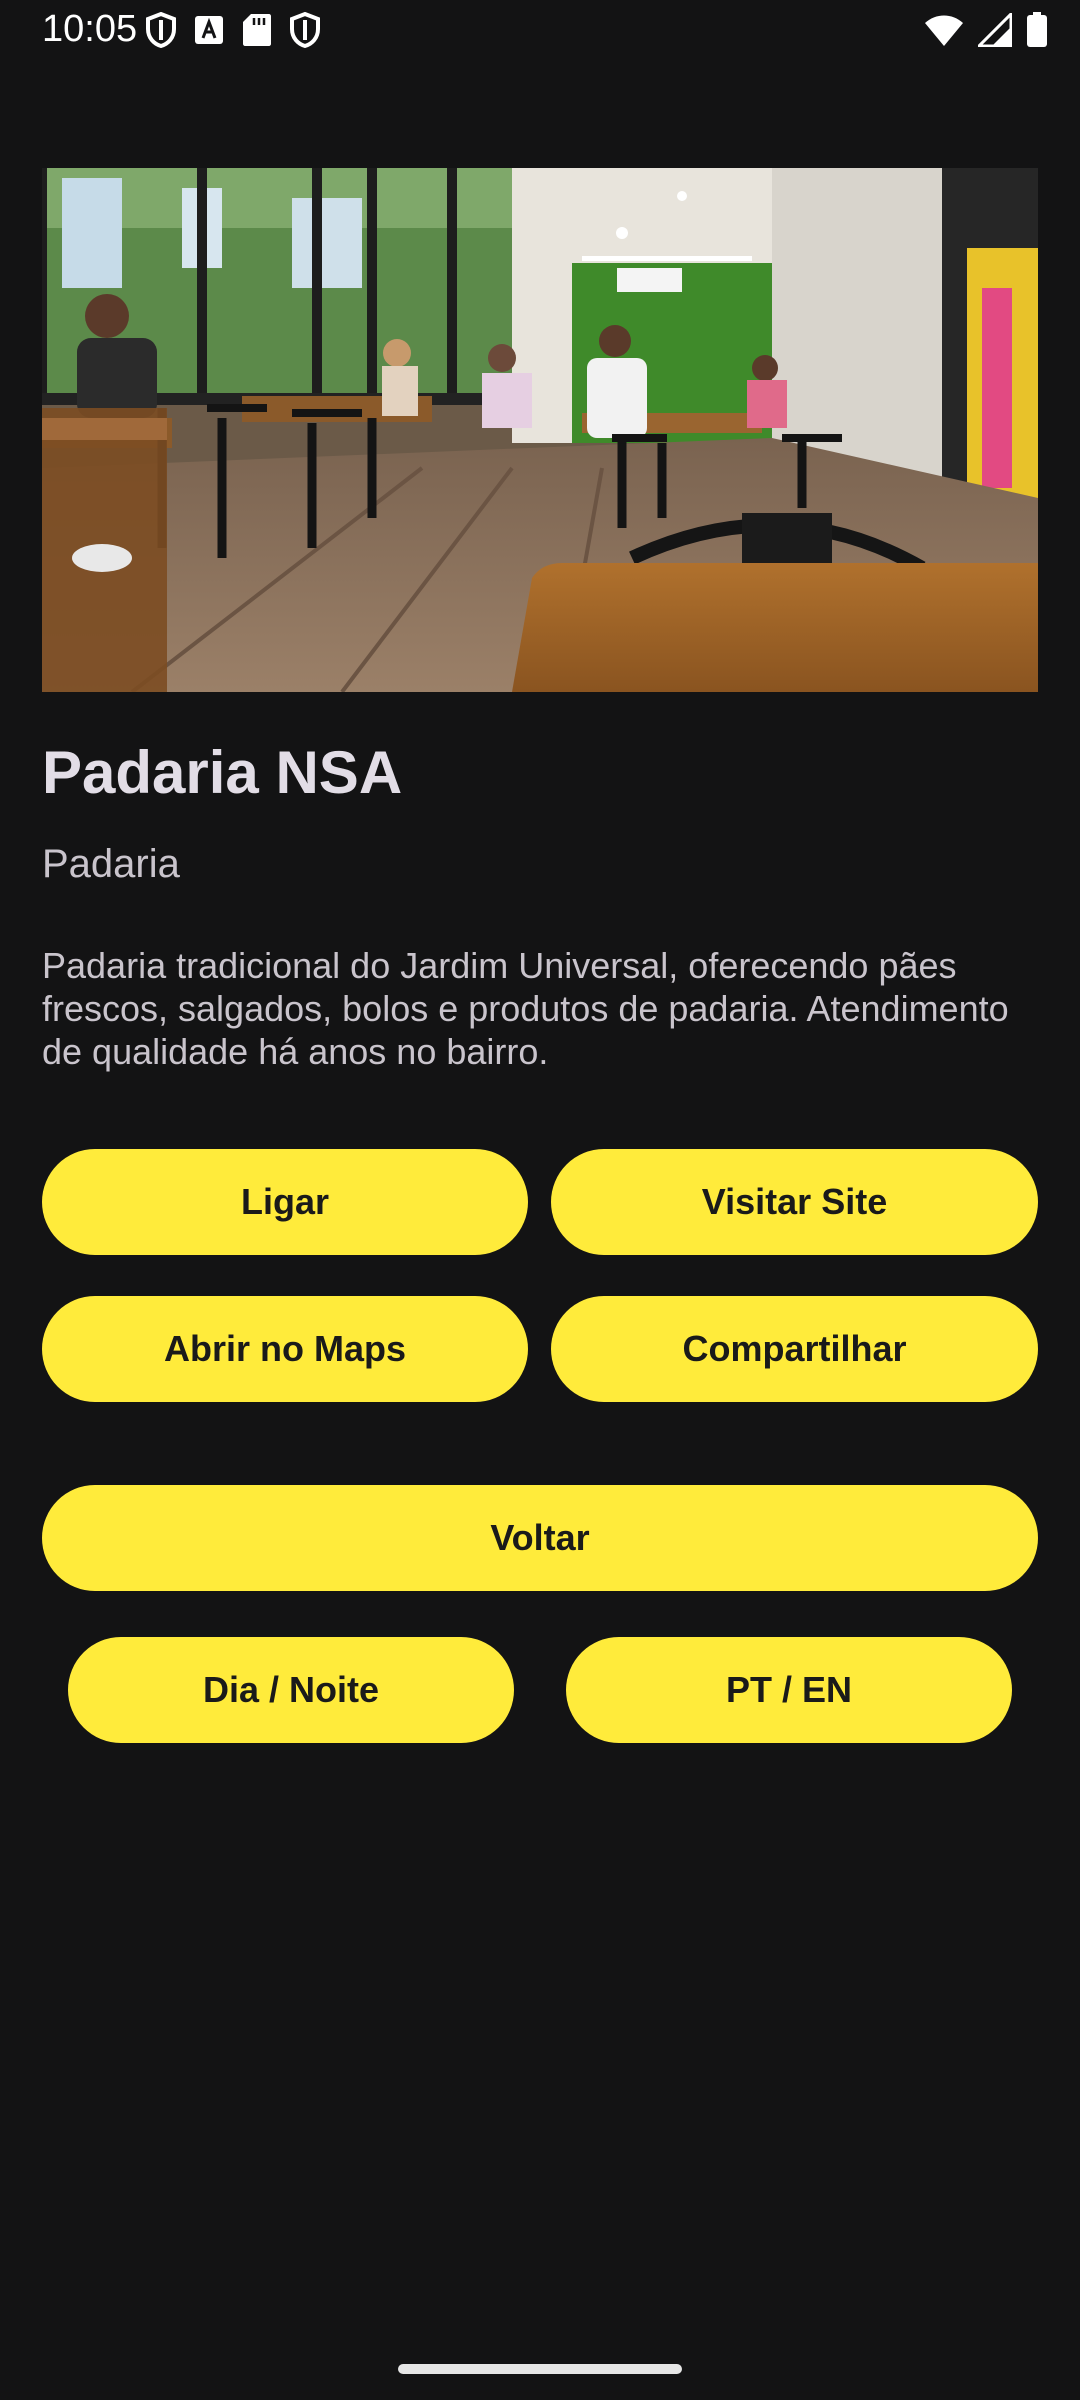  What do you see at coordinates (233, 30) in the screenshot?
I see `status-notification-icons` at bounding box center [233, 30].